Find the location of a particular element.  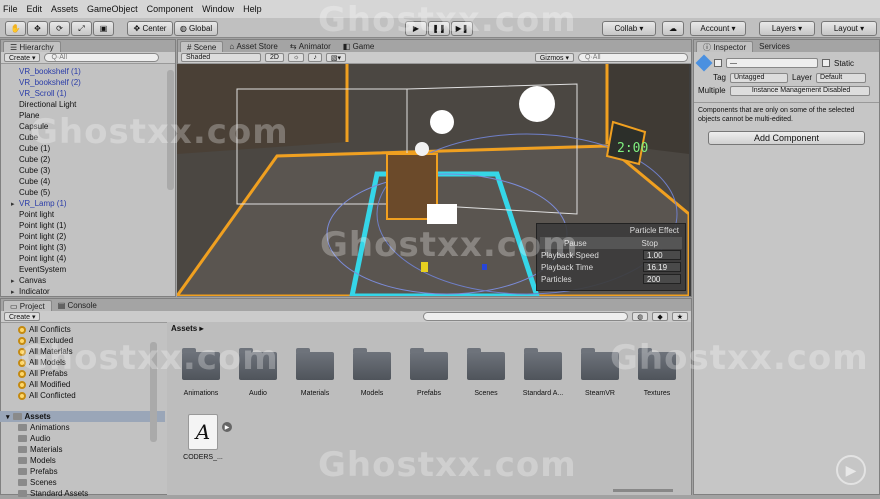

menu-assets: Assets is located at coordinates (64, 9).